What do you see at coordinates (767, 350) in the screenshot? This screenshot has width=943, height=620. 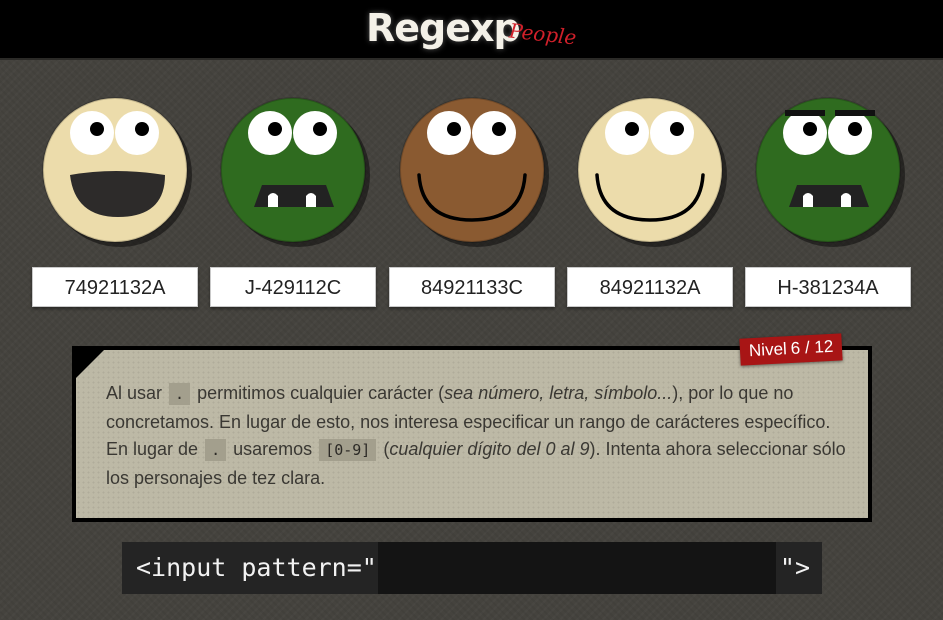 I see `level-label: Nivel` at bounding box center [767, 350].